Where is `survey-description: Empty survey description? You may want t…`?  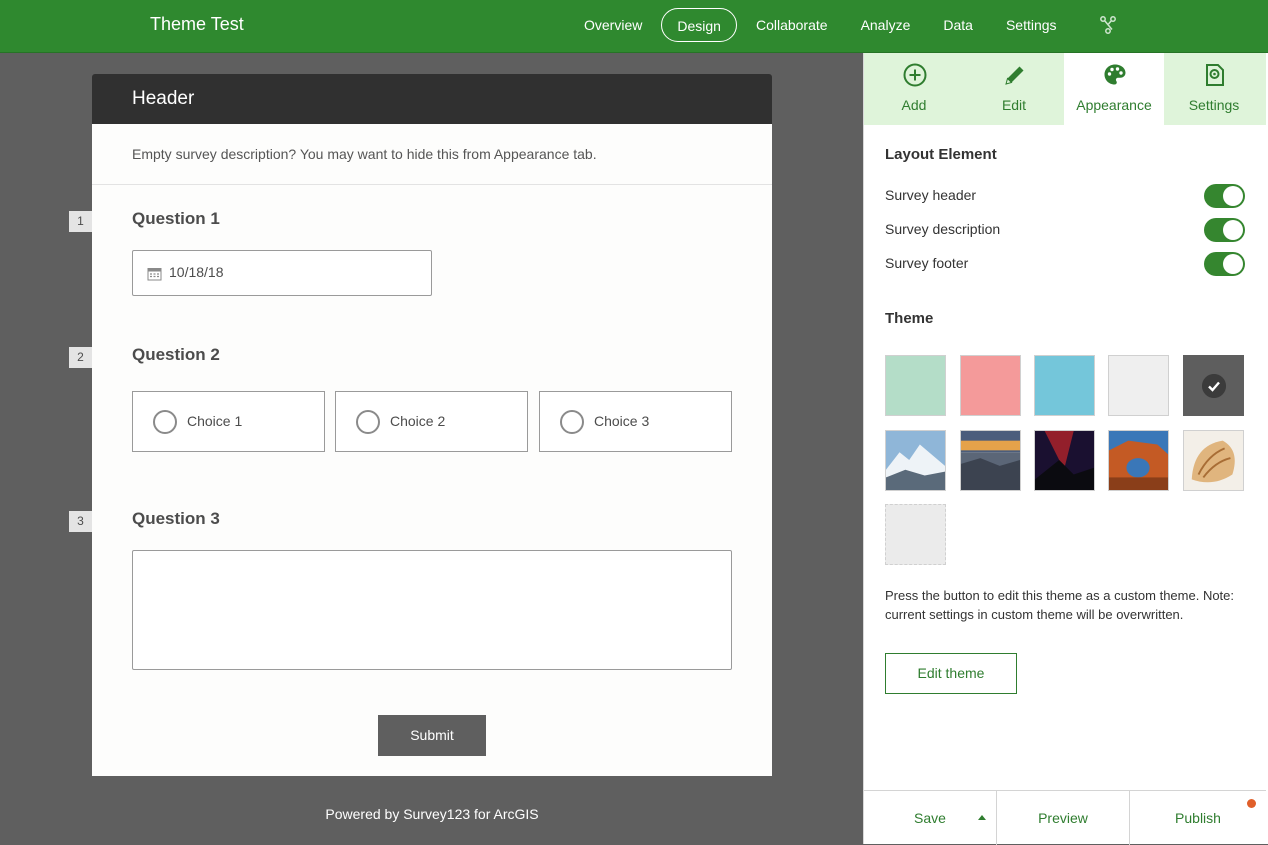 survey-description: Empty survey description? You may want t… is located at coordinates (364, 154).